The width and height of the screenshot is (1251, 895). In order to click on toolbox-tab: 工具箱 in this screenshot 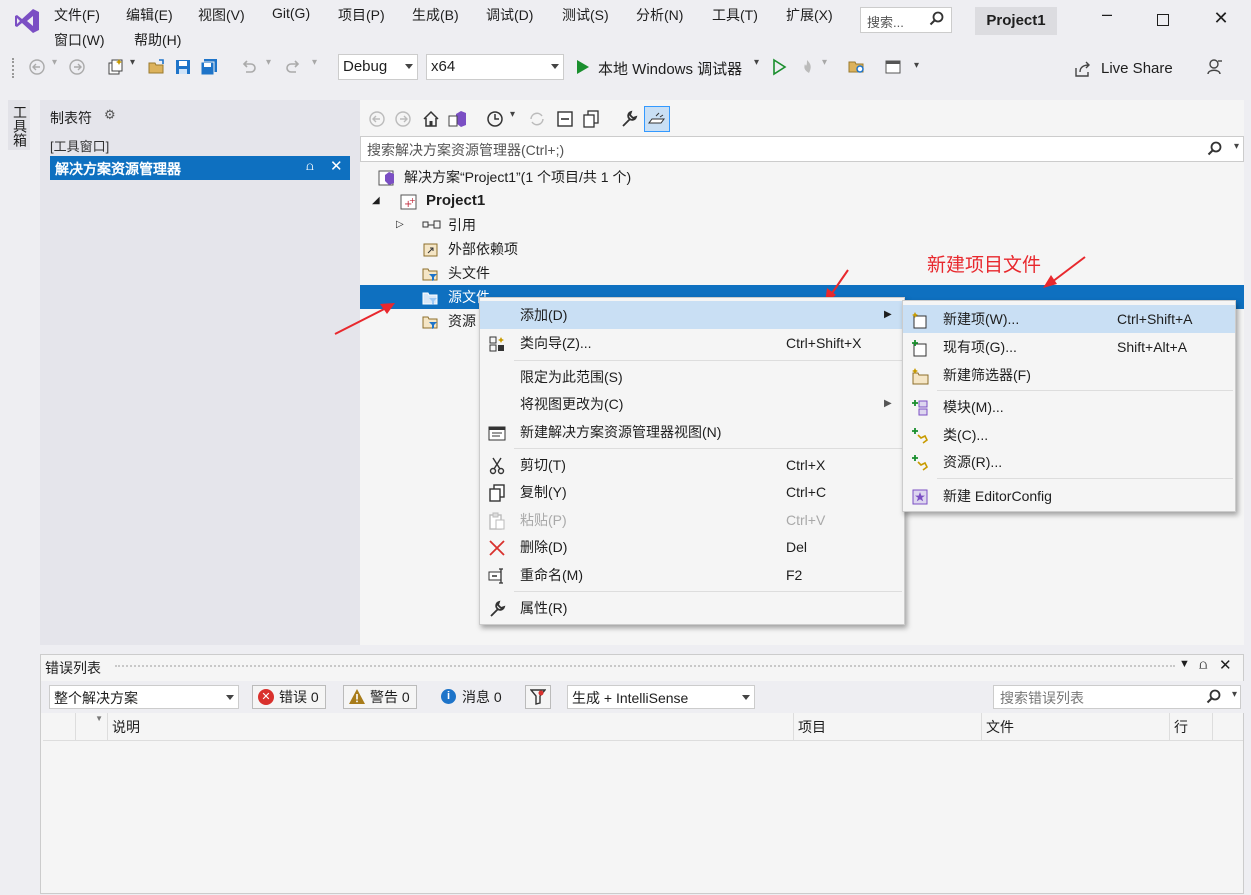, I will do `click(19, 125)`.